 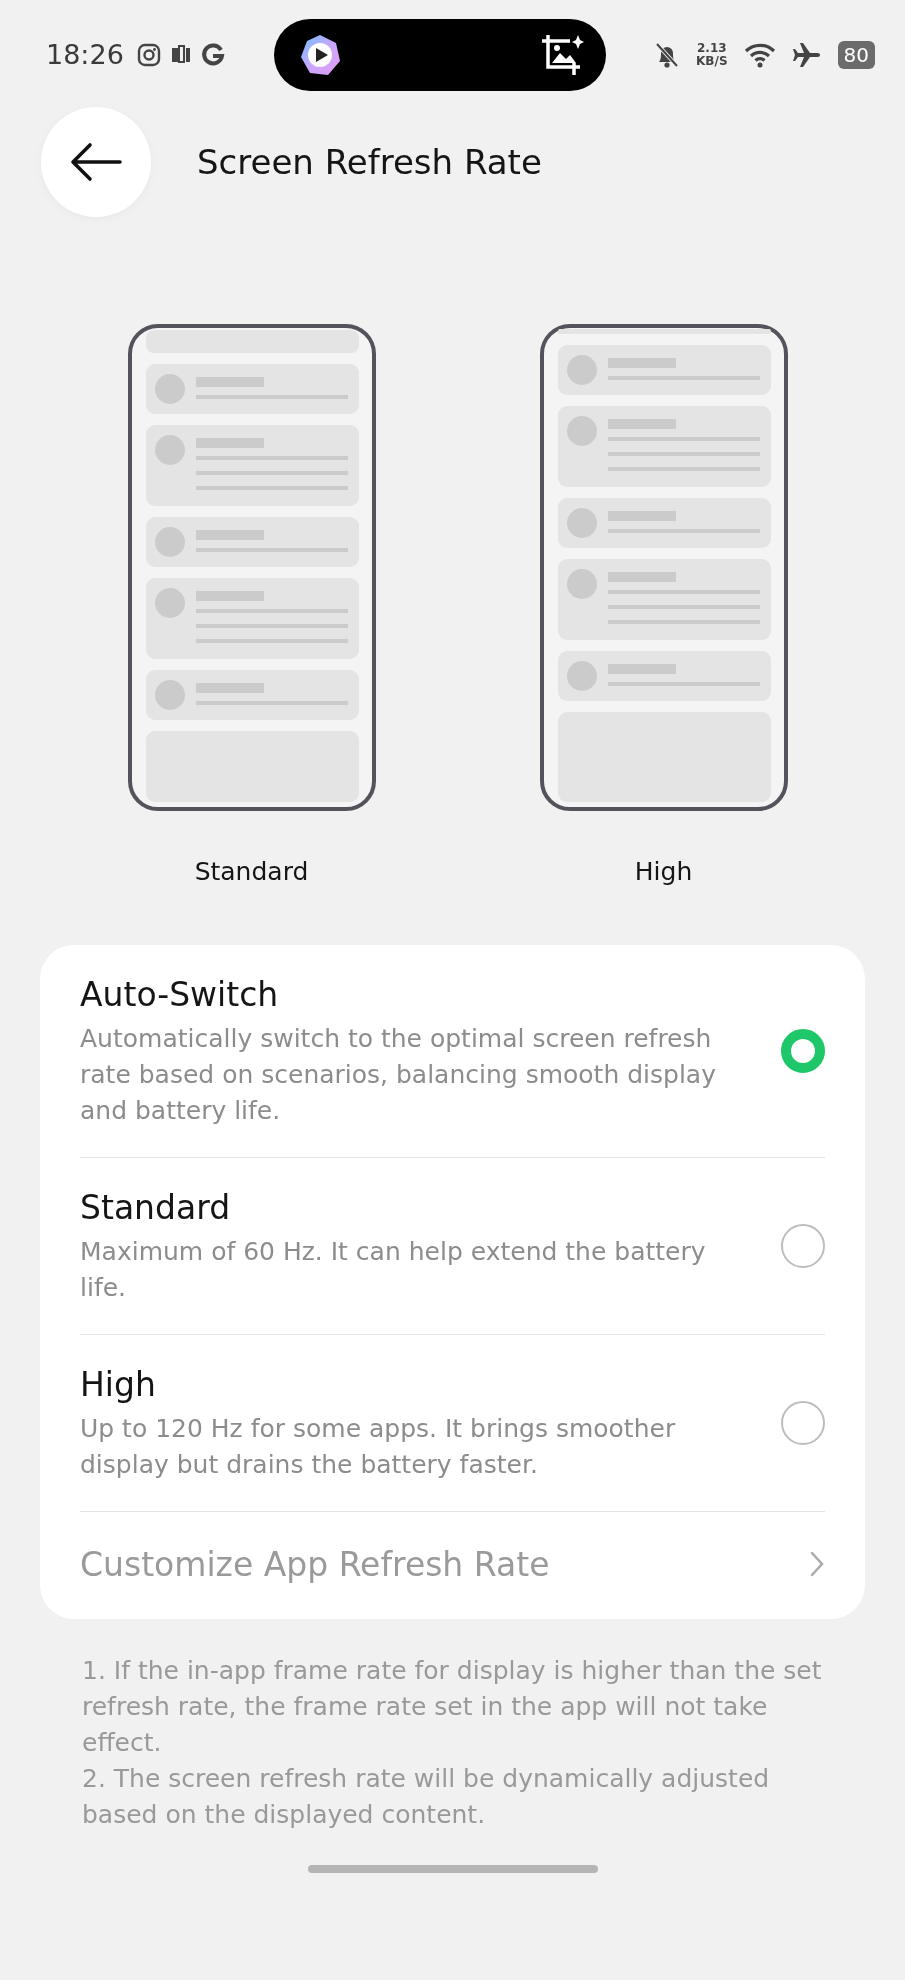 I want to click on chevron-right-icon, so click(x=817, y=1564).